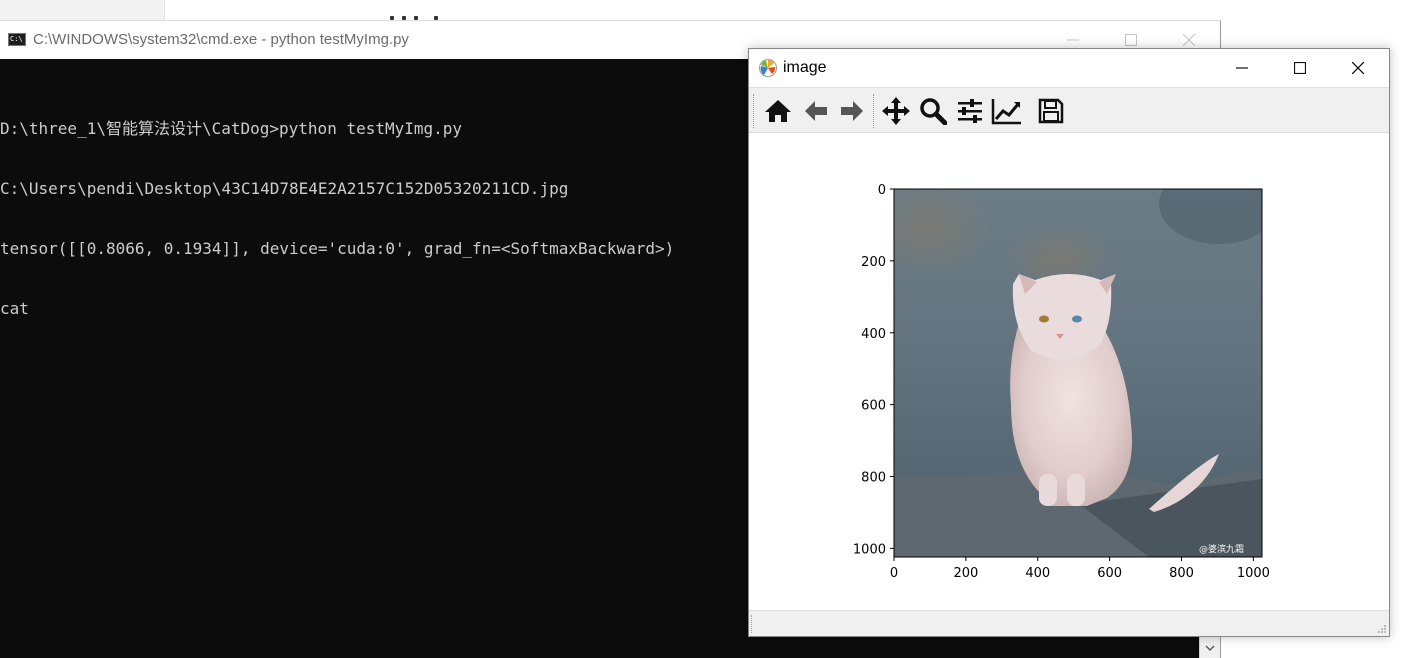  I want to click on resize-grip-icon, so click(1382, 629).